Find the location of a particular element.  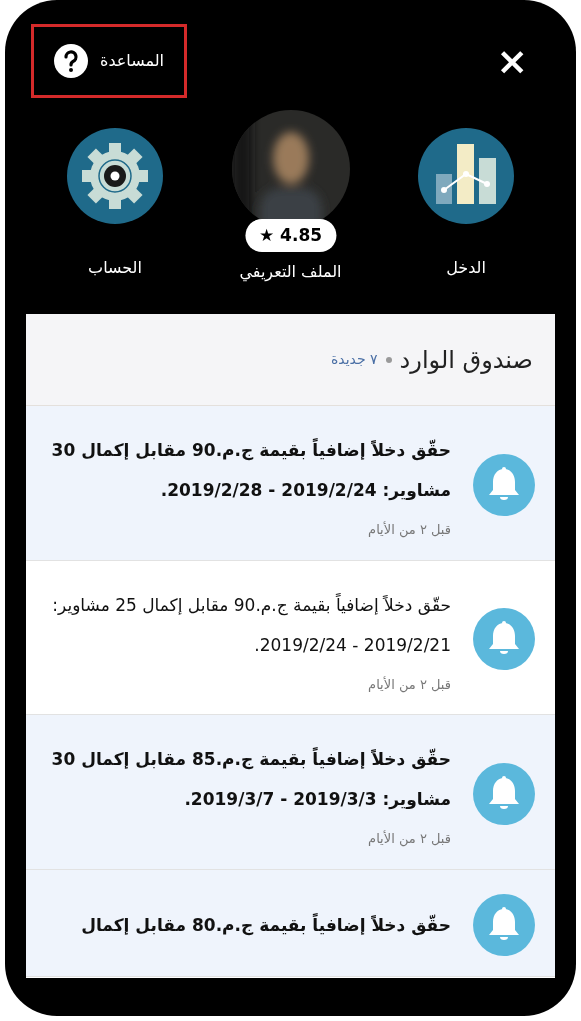

notification-item: حقّق دخلاً إضافياً بقيمة ج.م.85 مقابل إكمال 30 مشاوير: 2019/3/3 - 2019/3/7. قبل ٢ من الأيام is located at coordinates (290, 792).